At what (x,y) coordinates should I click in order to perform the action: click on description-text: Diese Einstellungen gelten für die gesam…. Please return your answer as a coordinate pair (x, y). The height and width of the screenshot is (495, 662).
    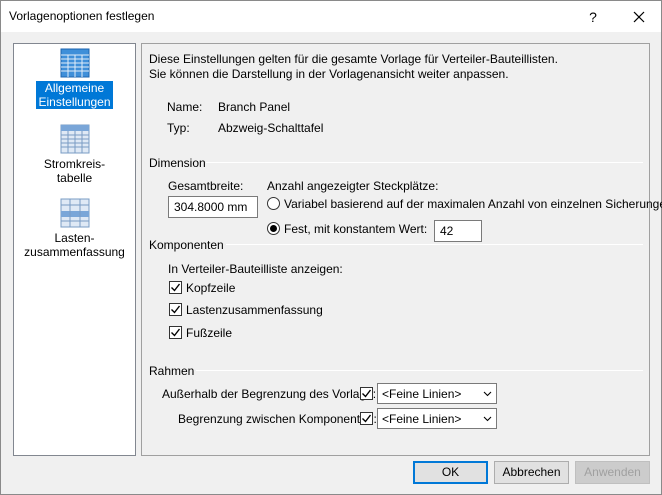
    Looking at the image, I should click on (353, 66).